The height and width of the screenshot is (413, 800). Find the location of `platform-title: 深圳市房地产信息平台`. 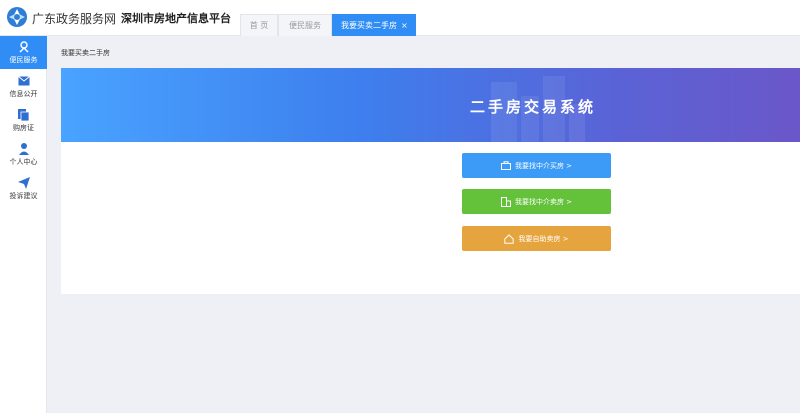

platform-title: 深圳市房地产信息平台 is located at coordinates (176, 18).